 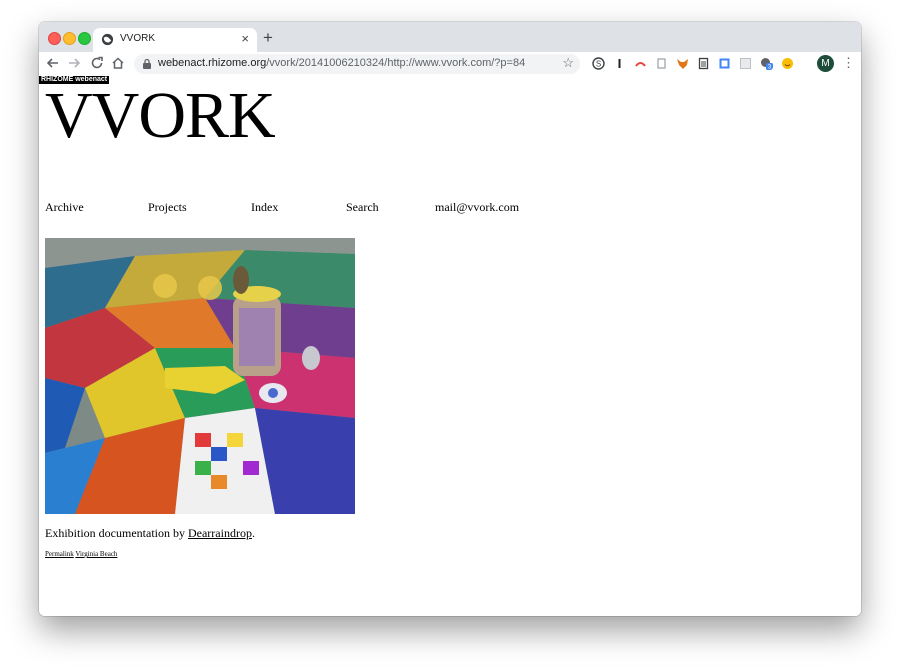 I want to click on permalink-link: Permalink, so click(x=59, y=554).